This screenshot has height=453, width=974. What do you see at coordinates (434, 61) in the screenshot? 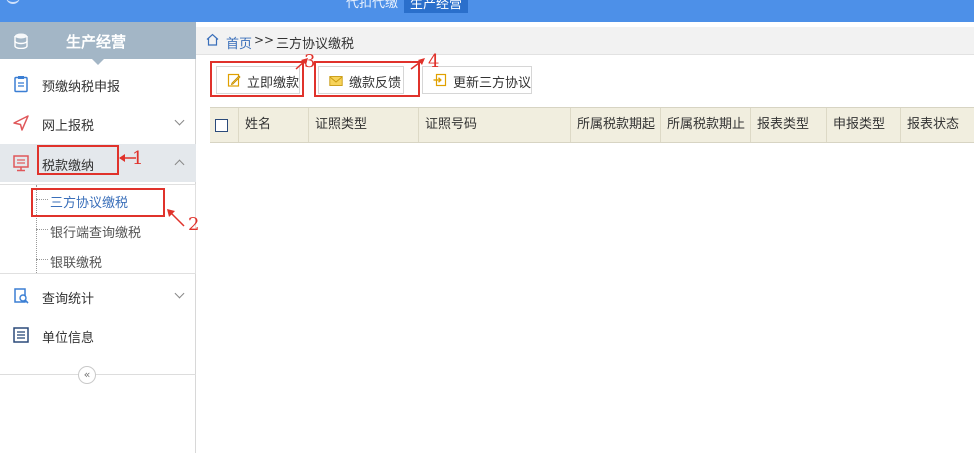
I see `annotation-number-4: 4` at bounding box center [434, 61].